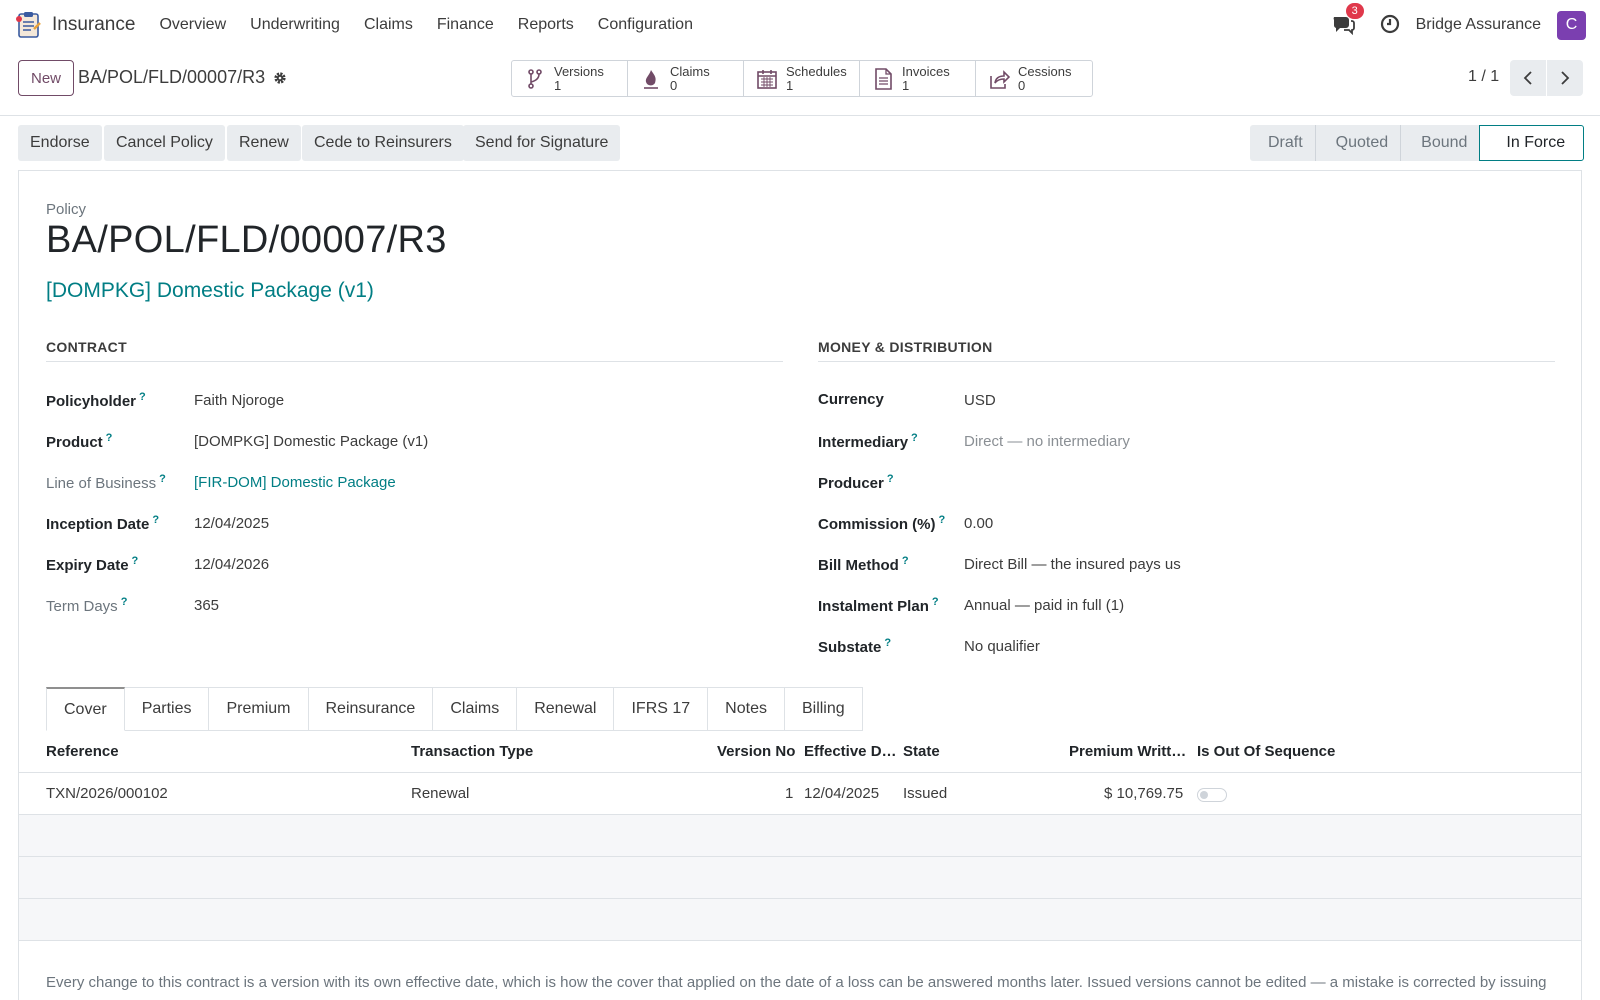 This screenshot has height=1000, width=1600. What do you see at coordinates (570, 78) in the screenshot?
I see `versions-smart-button: Versions 1` at bounding box center [570, 78].